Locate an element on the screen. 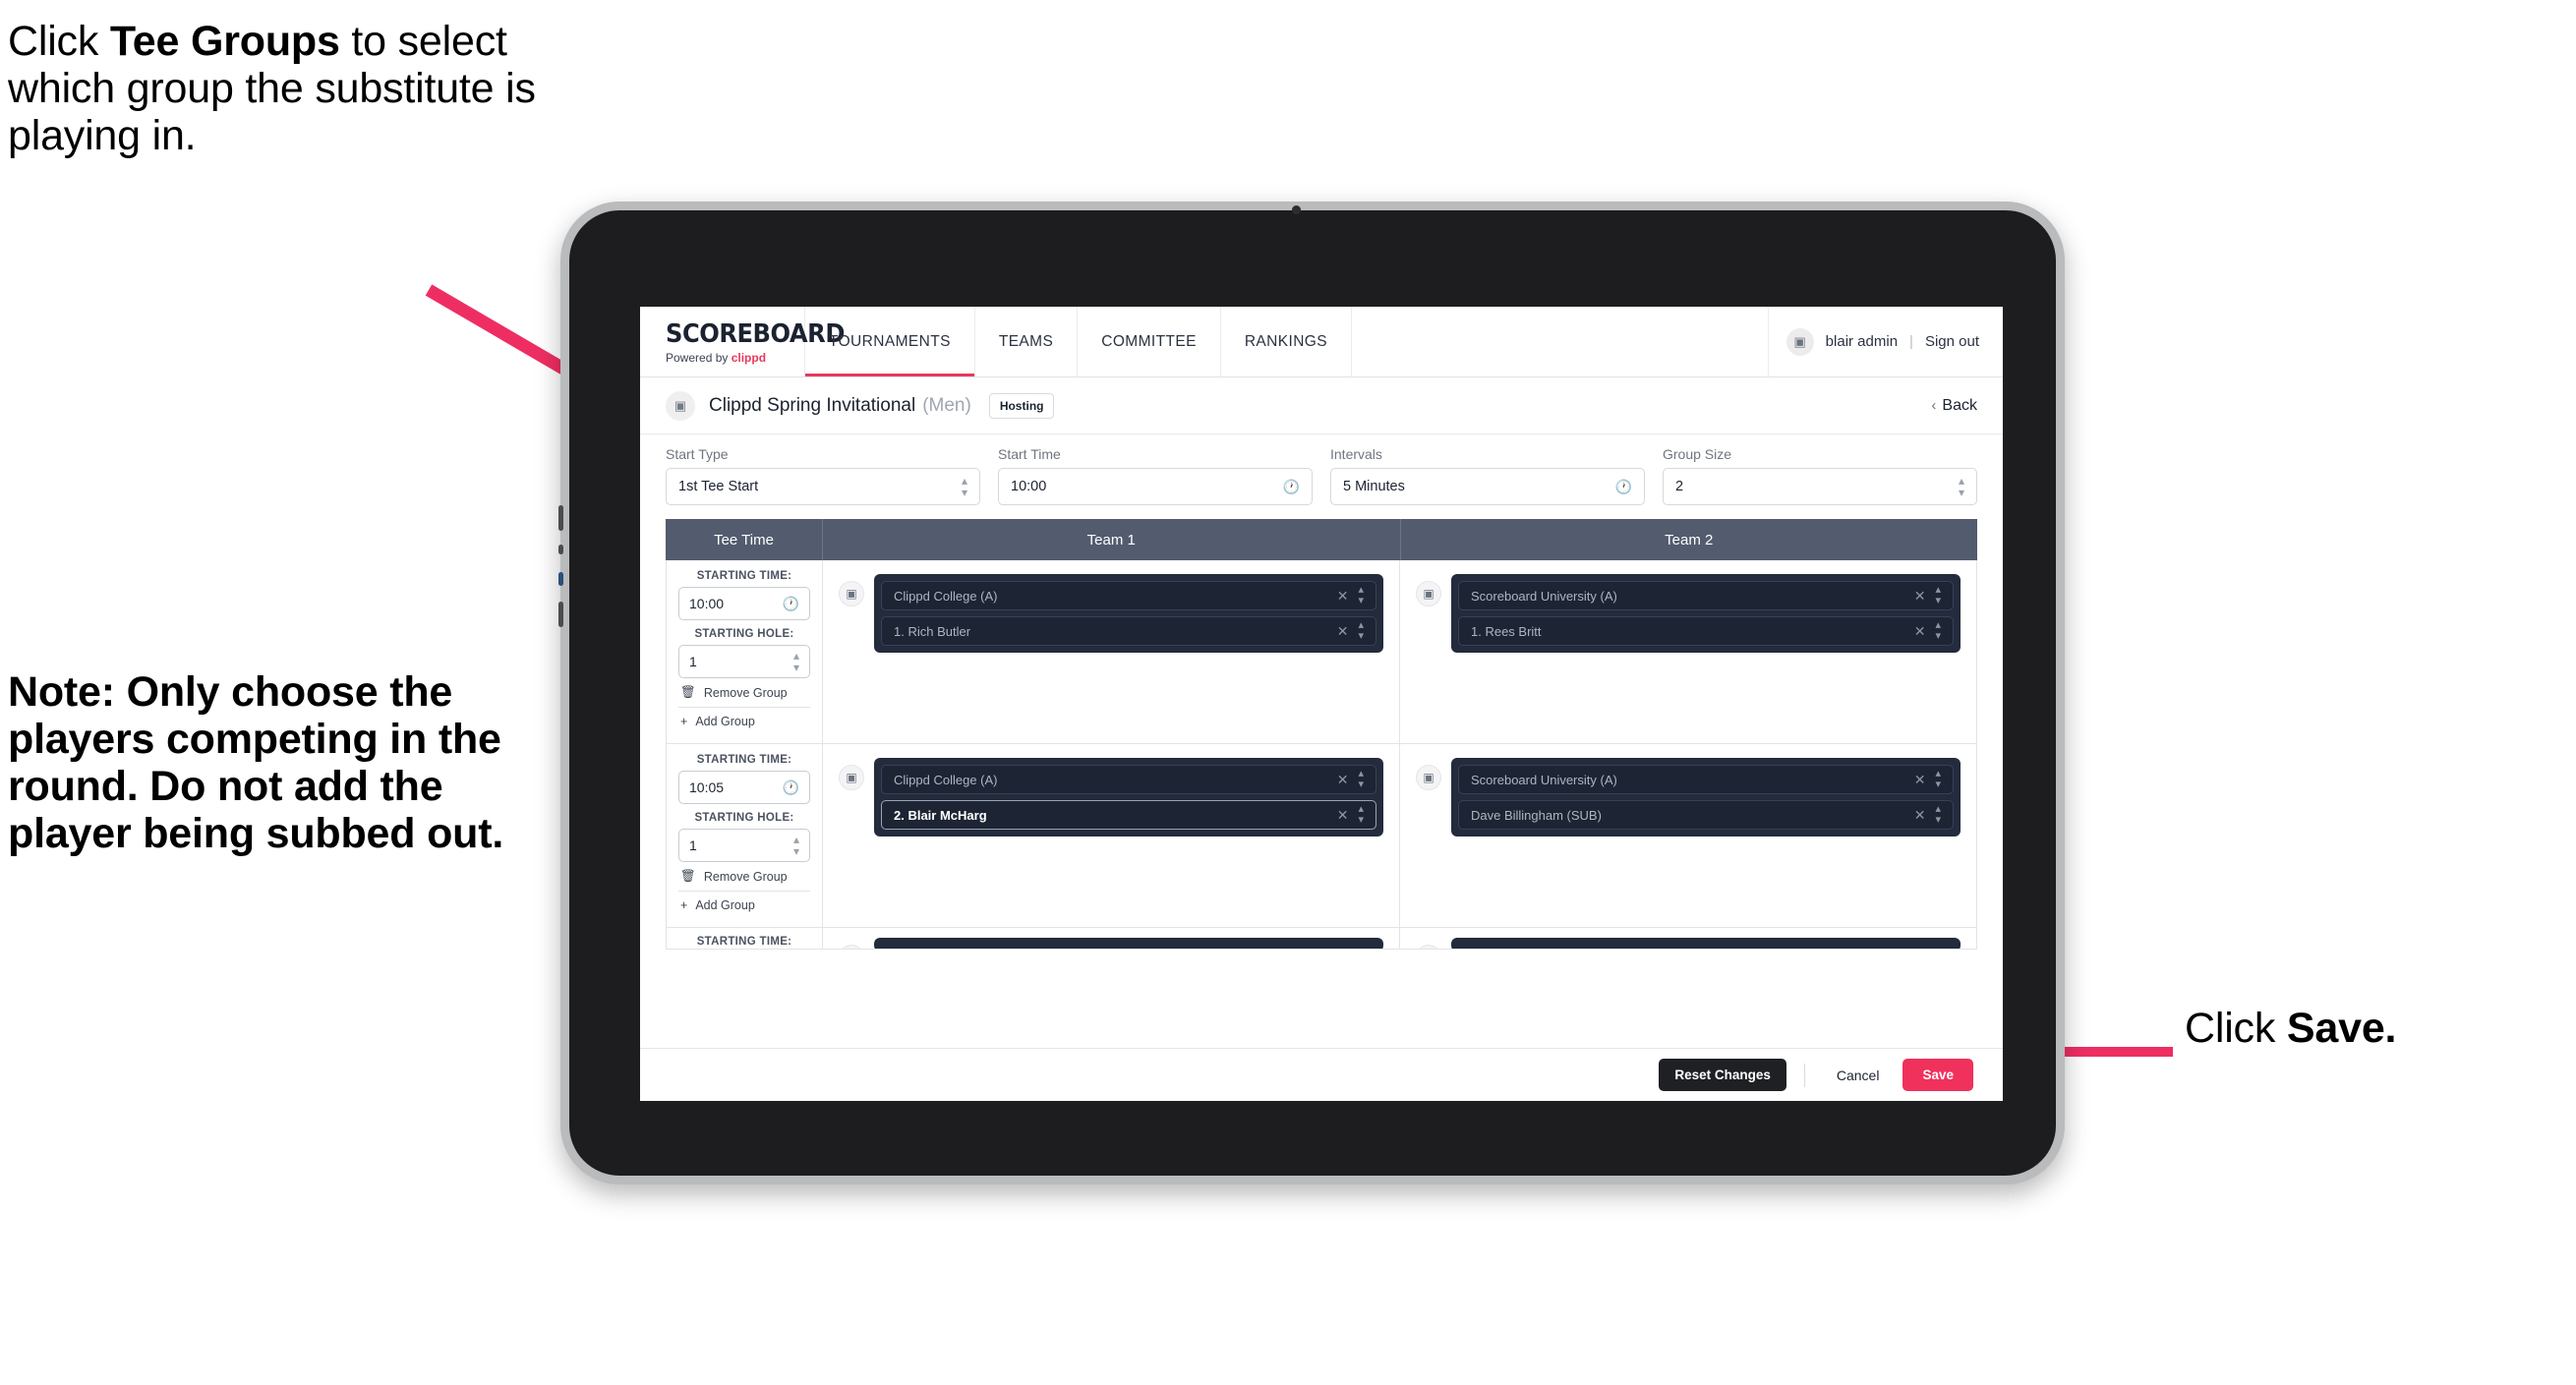 Image resolution: width=2576 pixels, height=1385 pixels. back-button: ‹ Back is located at coordinates (1954, 406).